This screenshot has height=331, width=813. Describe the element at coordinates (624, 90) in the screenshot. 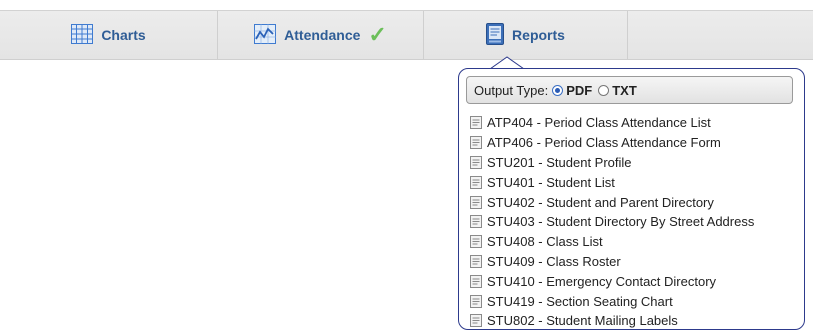

I see `txt-option-label: TXT` at that location.